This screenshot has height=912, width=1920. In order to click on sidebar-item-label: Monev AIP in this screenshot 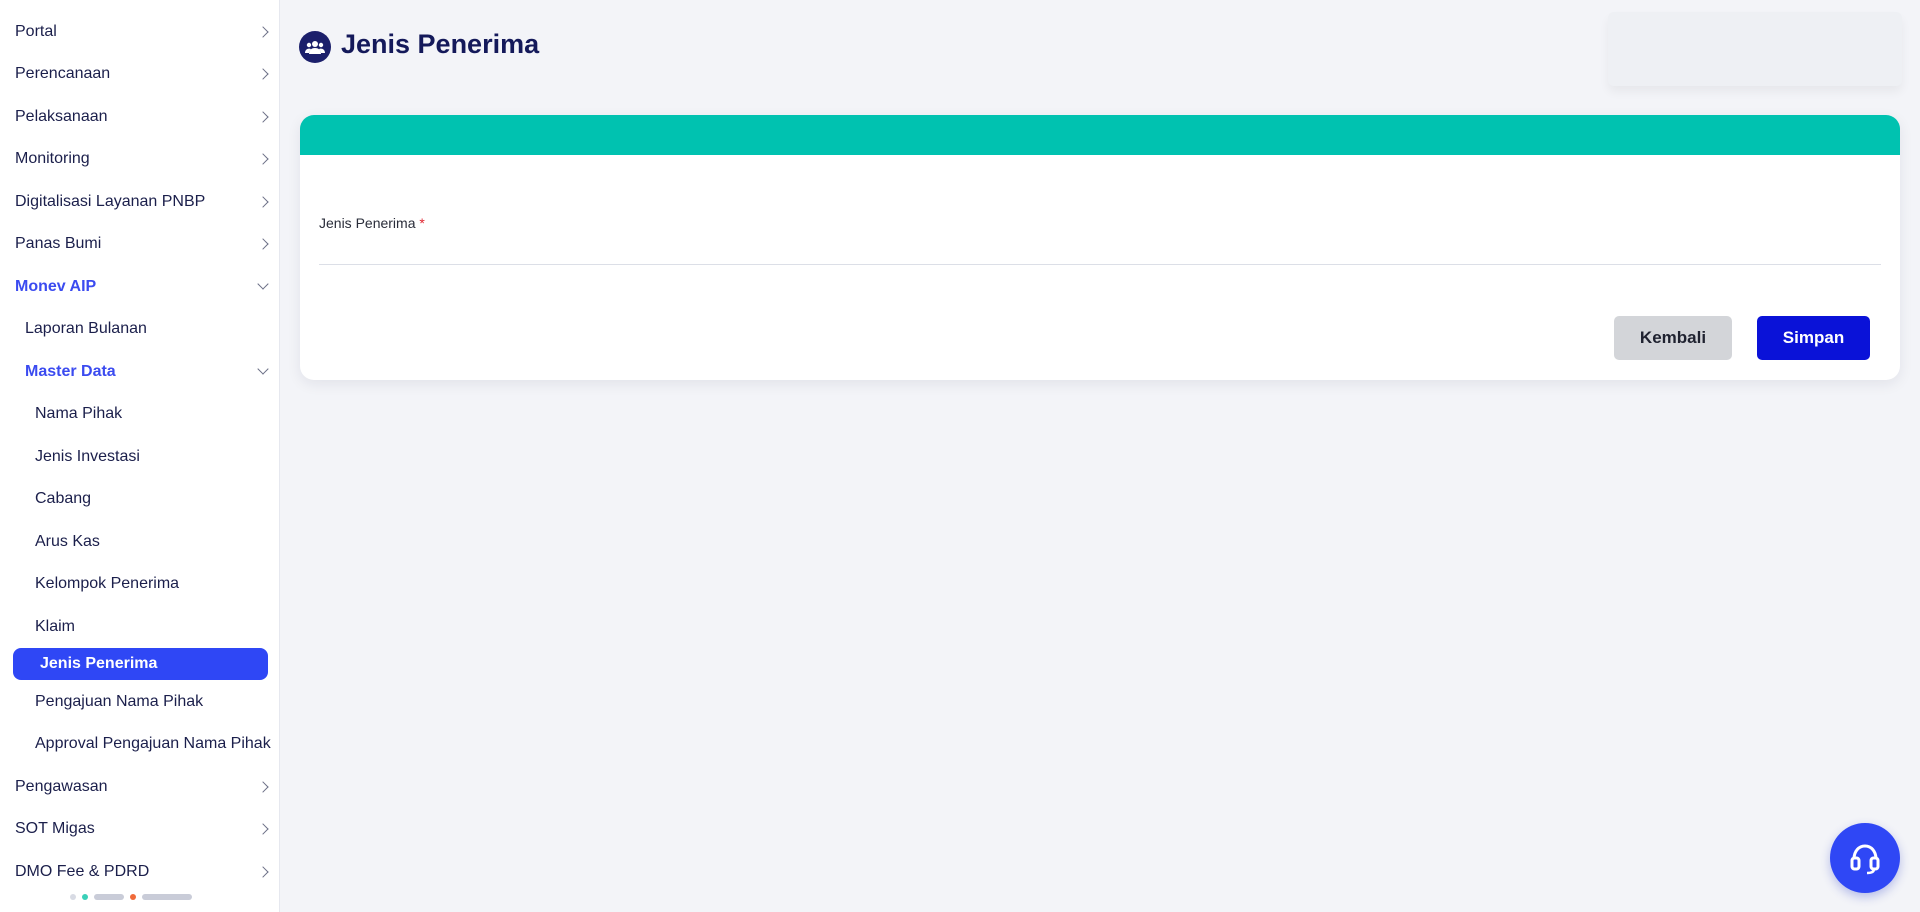, I will do `click(56, 286)`.